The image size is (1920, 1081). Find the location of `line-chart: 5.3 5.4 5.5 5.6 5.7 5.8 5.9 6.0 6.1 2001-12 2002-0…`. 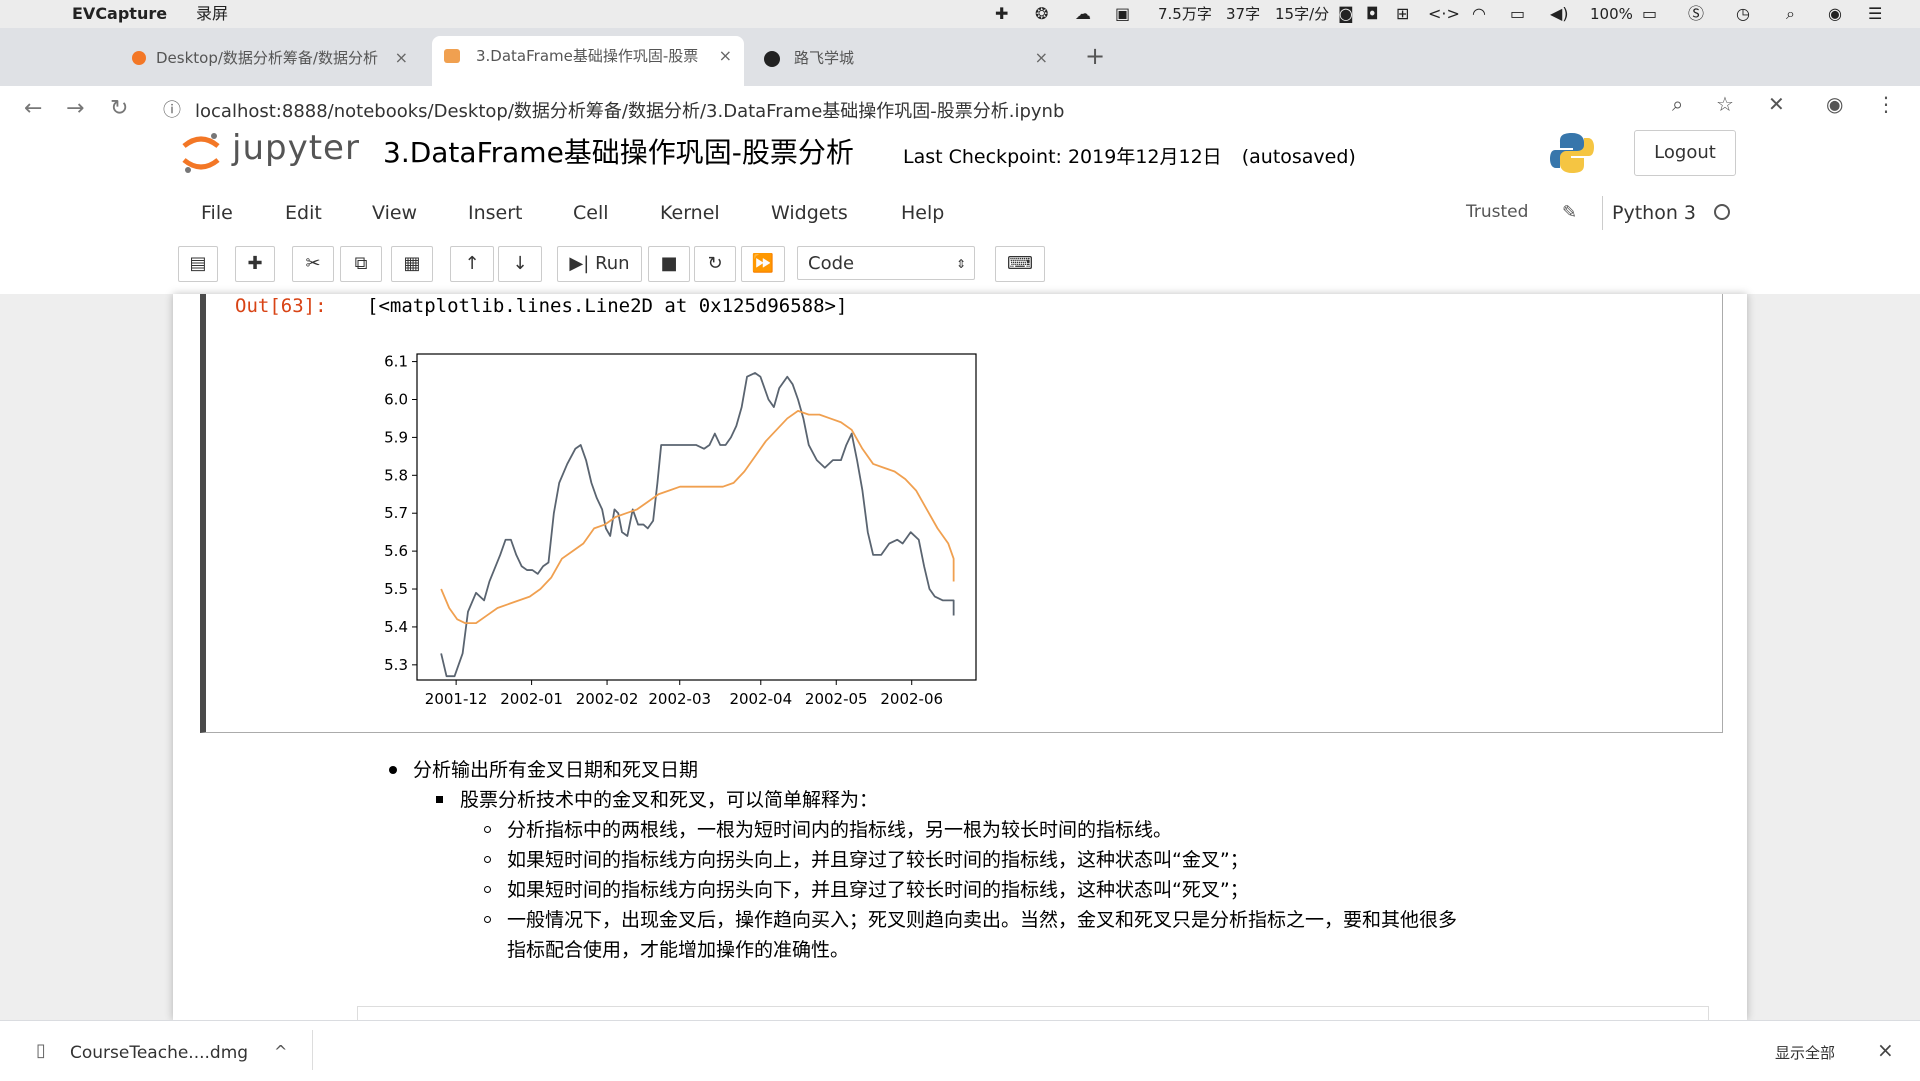

line-chart: 5.3 5.4 5.5 5.6 5.7 5.8 5.9 6.0 6.1 2001-12 2002-0… is located at coordinates (680, 530).